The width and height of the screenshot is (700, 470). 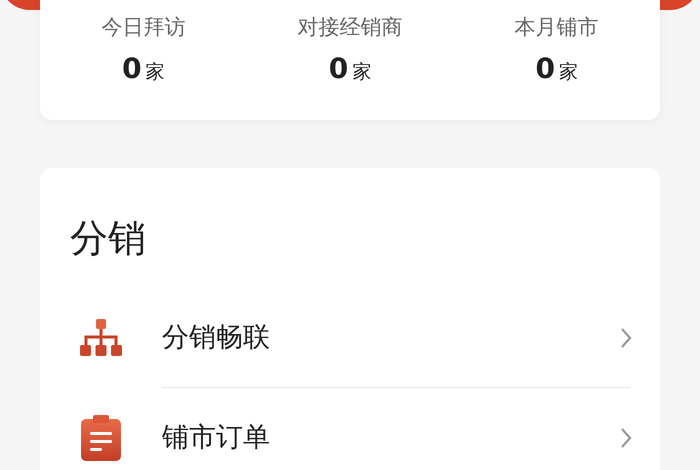 I want to click on stat-label: 今日拜访, so click(x=143, y=27).